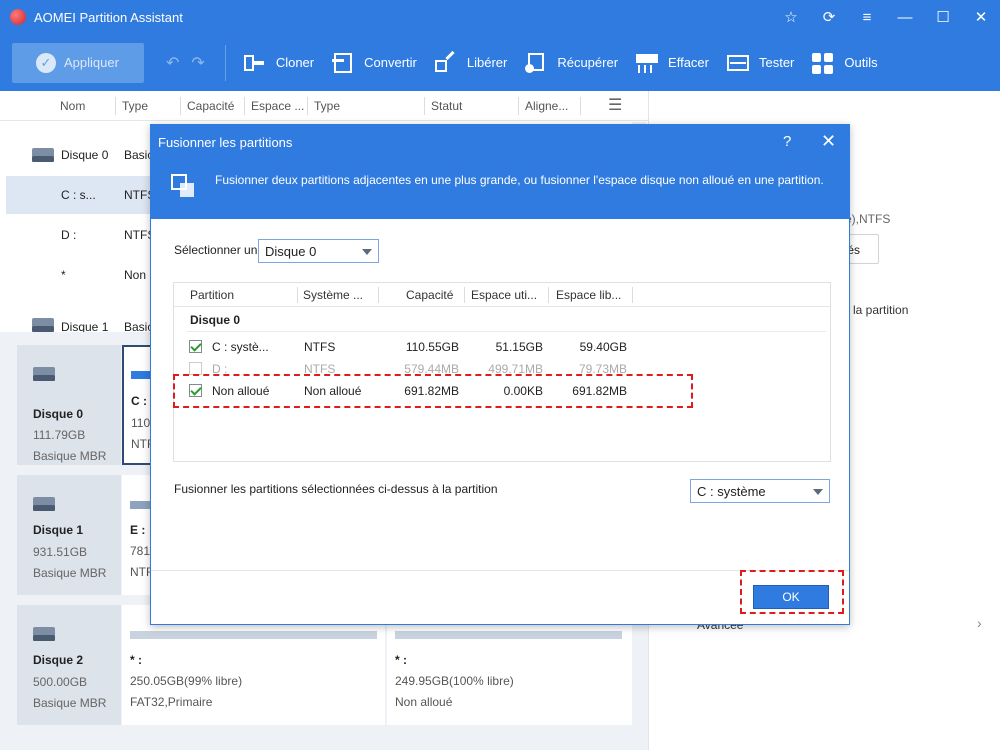  Describe the element at coordinates (212, 295) in the screenshot. I see `col-partition: Partition` at that location.